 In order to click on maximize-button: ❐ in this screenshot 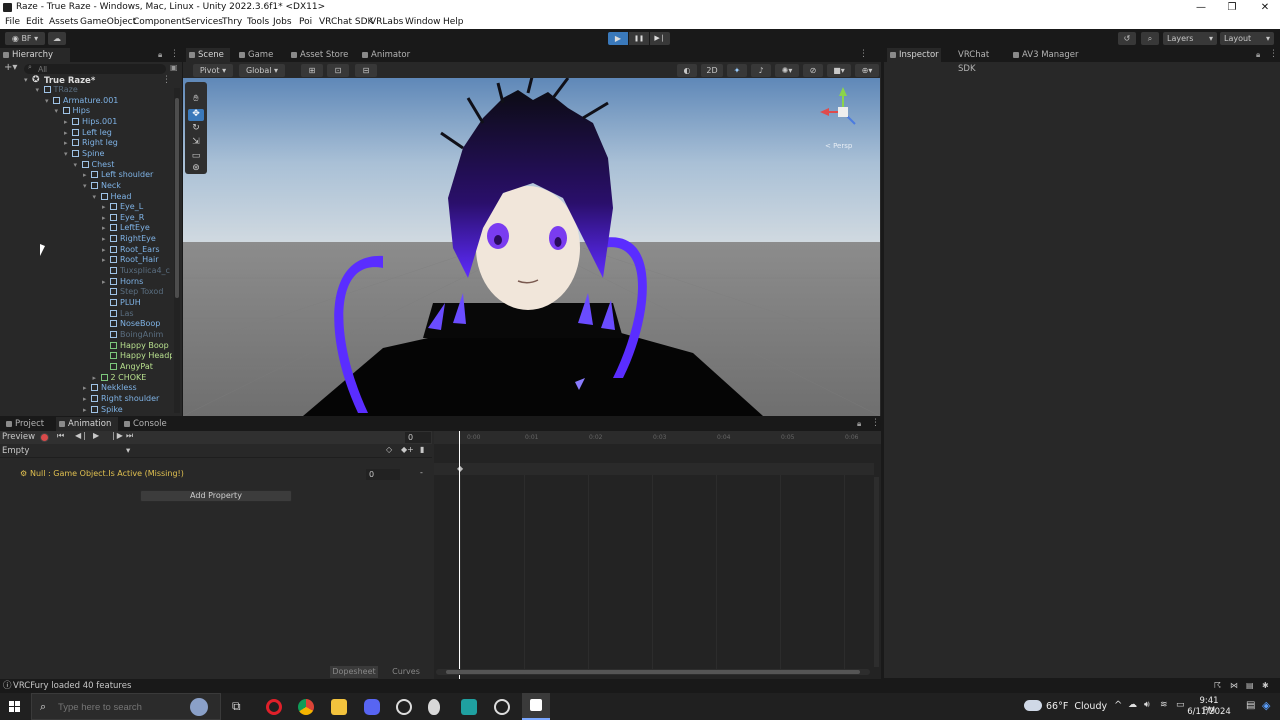, I will do `click(1232, 7)`.